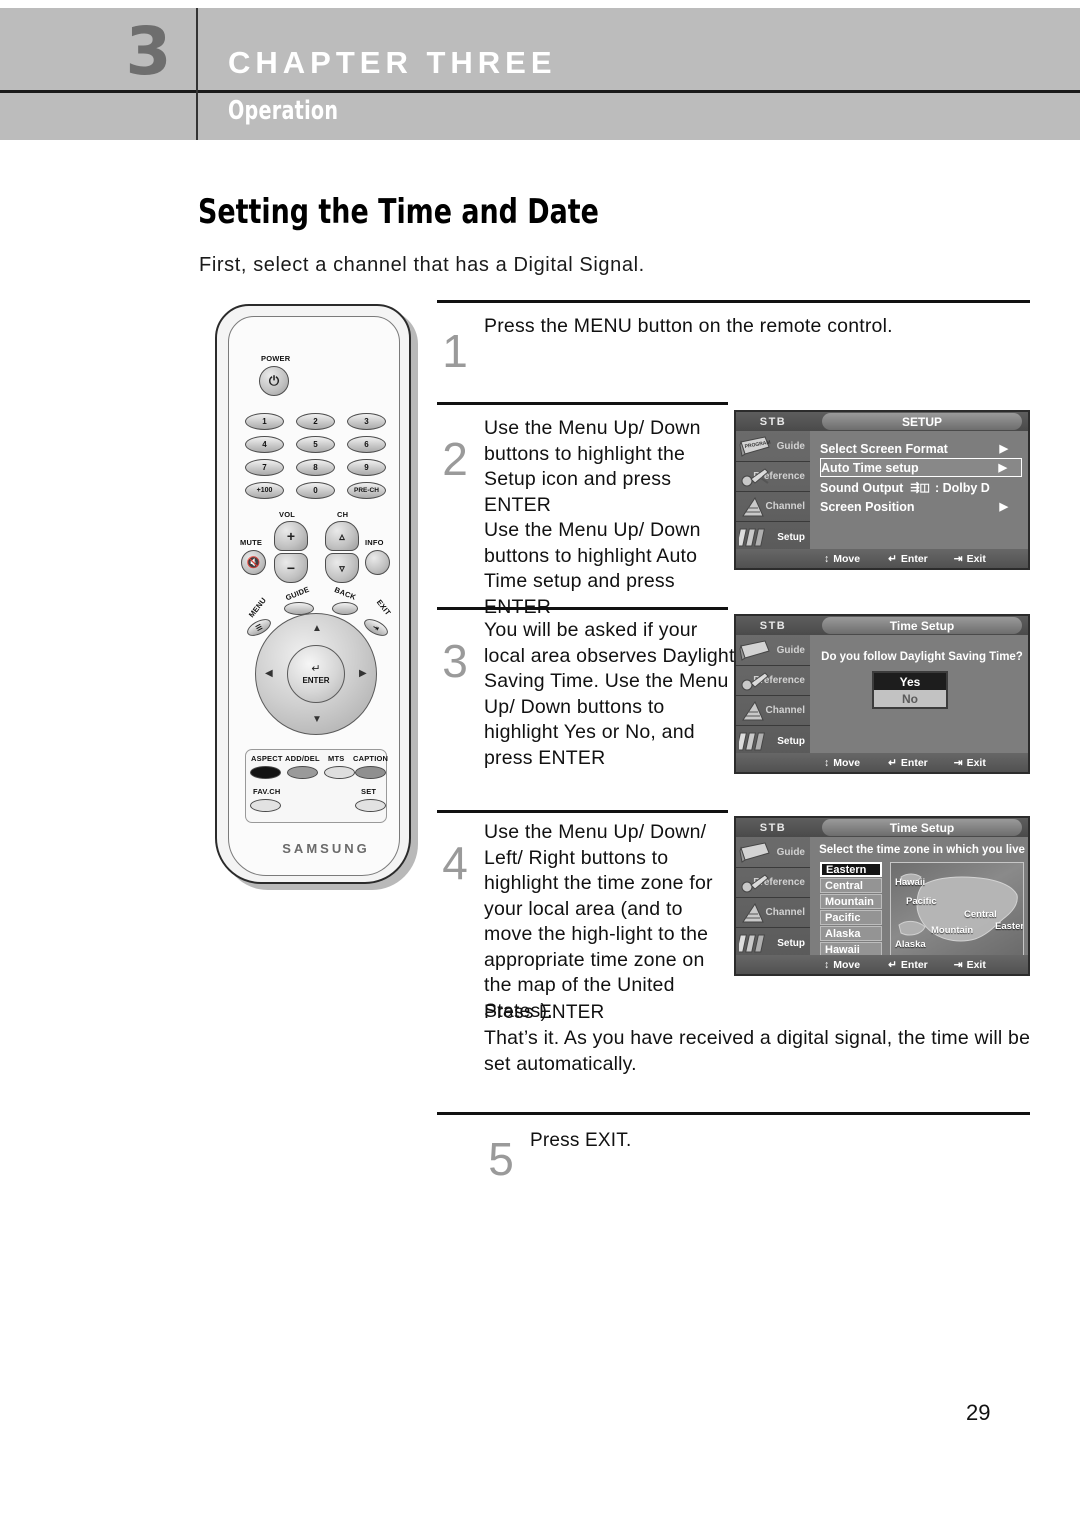 The image size is (1080, 1526). I want to click on step-5-number: 5, so click(501, 1159).